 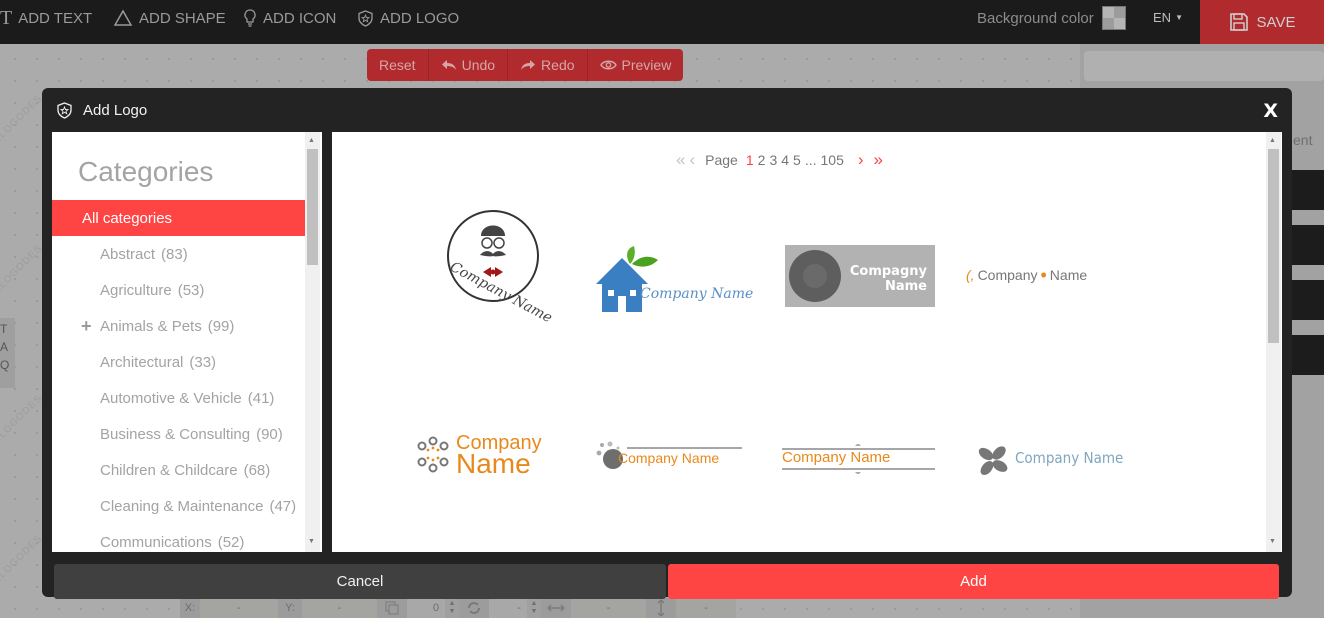 I want to click on history-toolbar: Reset Undo Redo Preview, so click(x=525, y=65).